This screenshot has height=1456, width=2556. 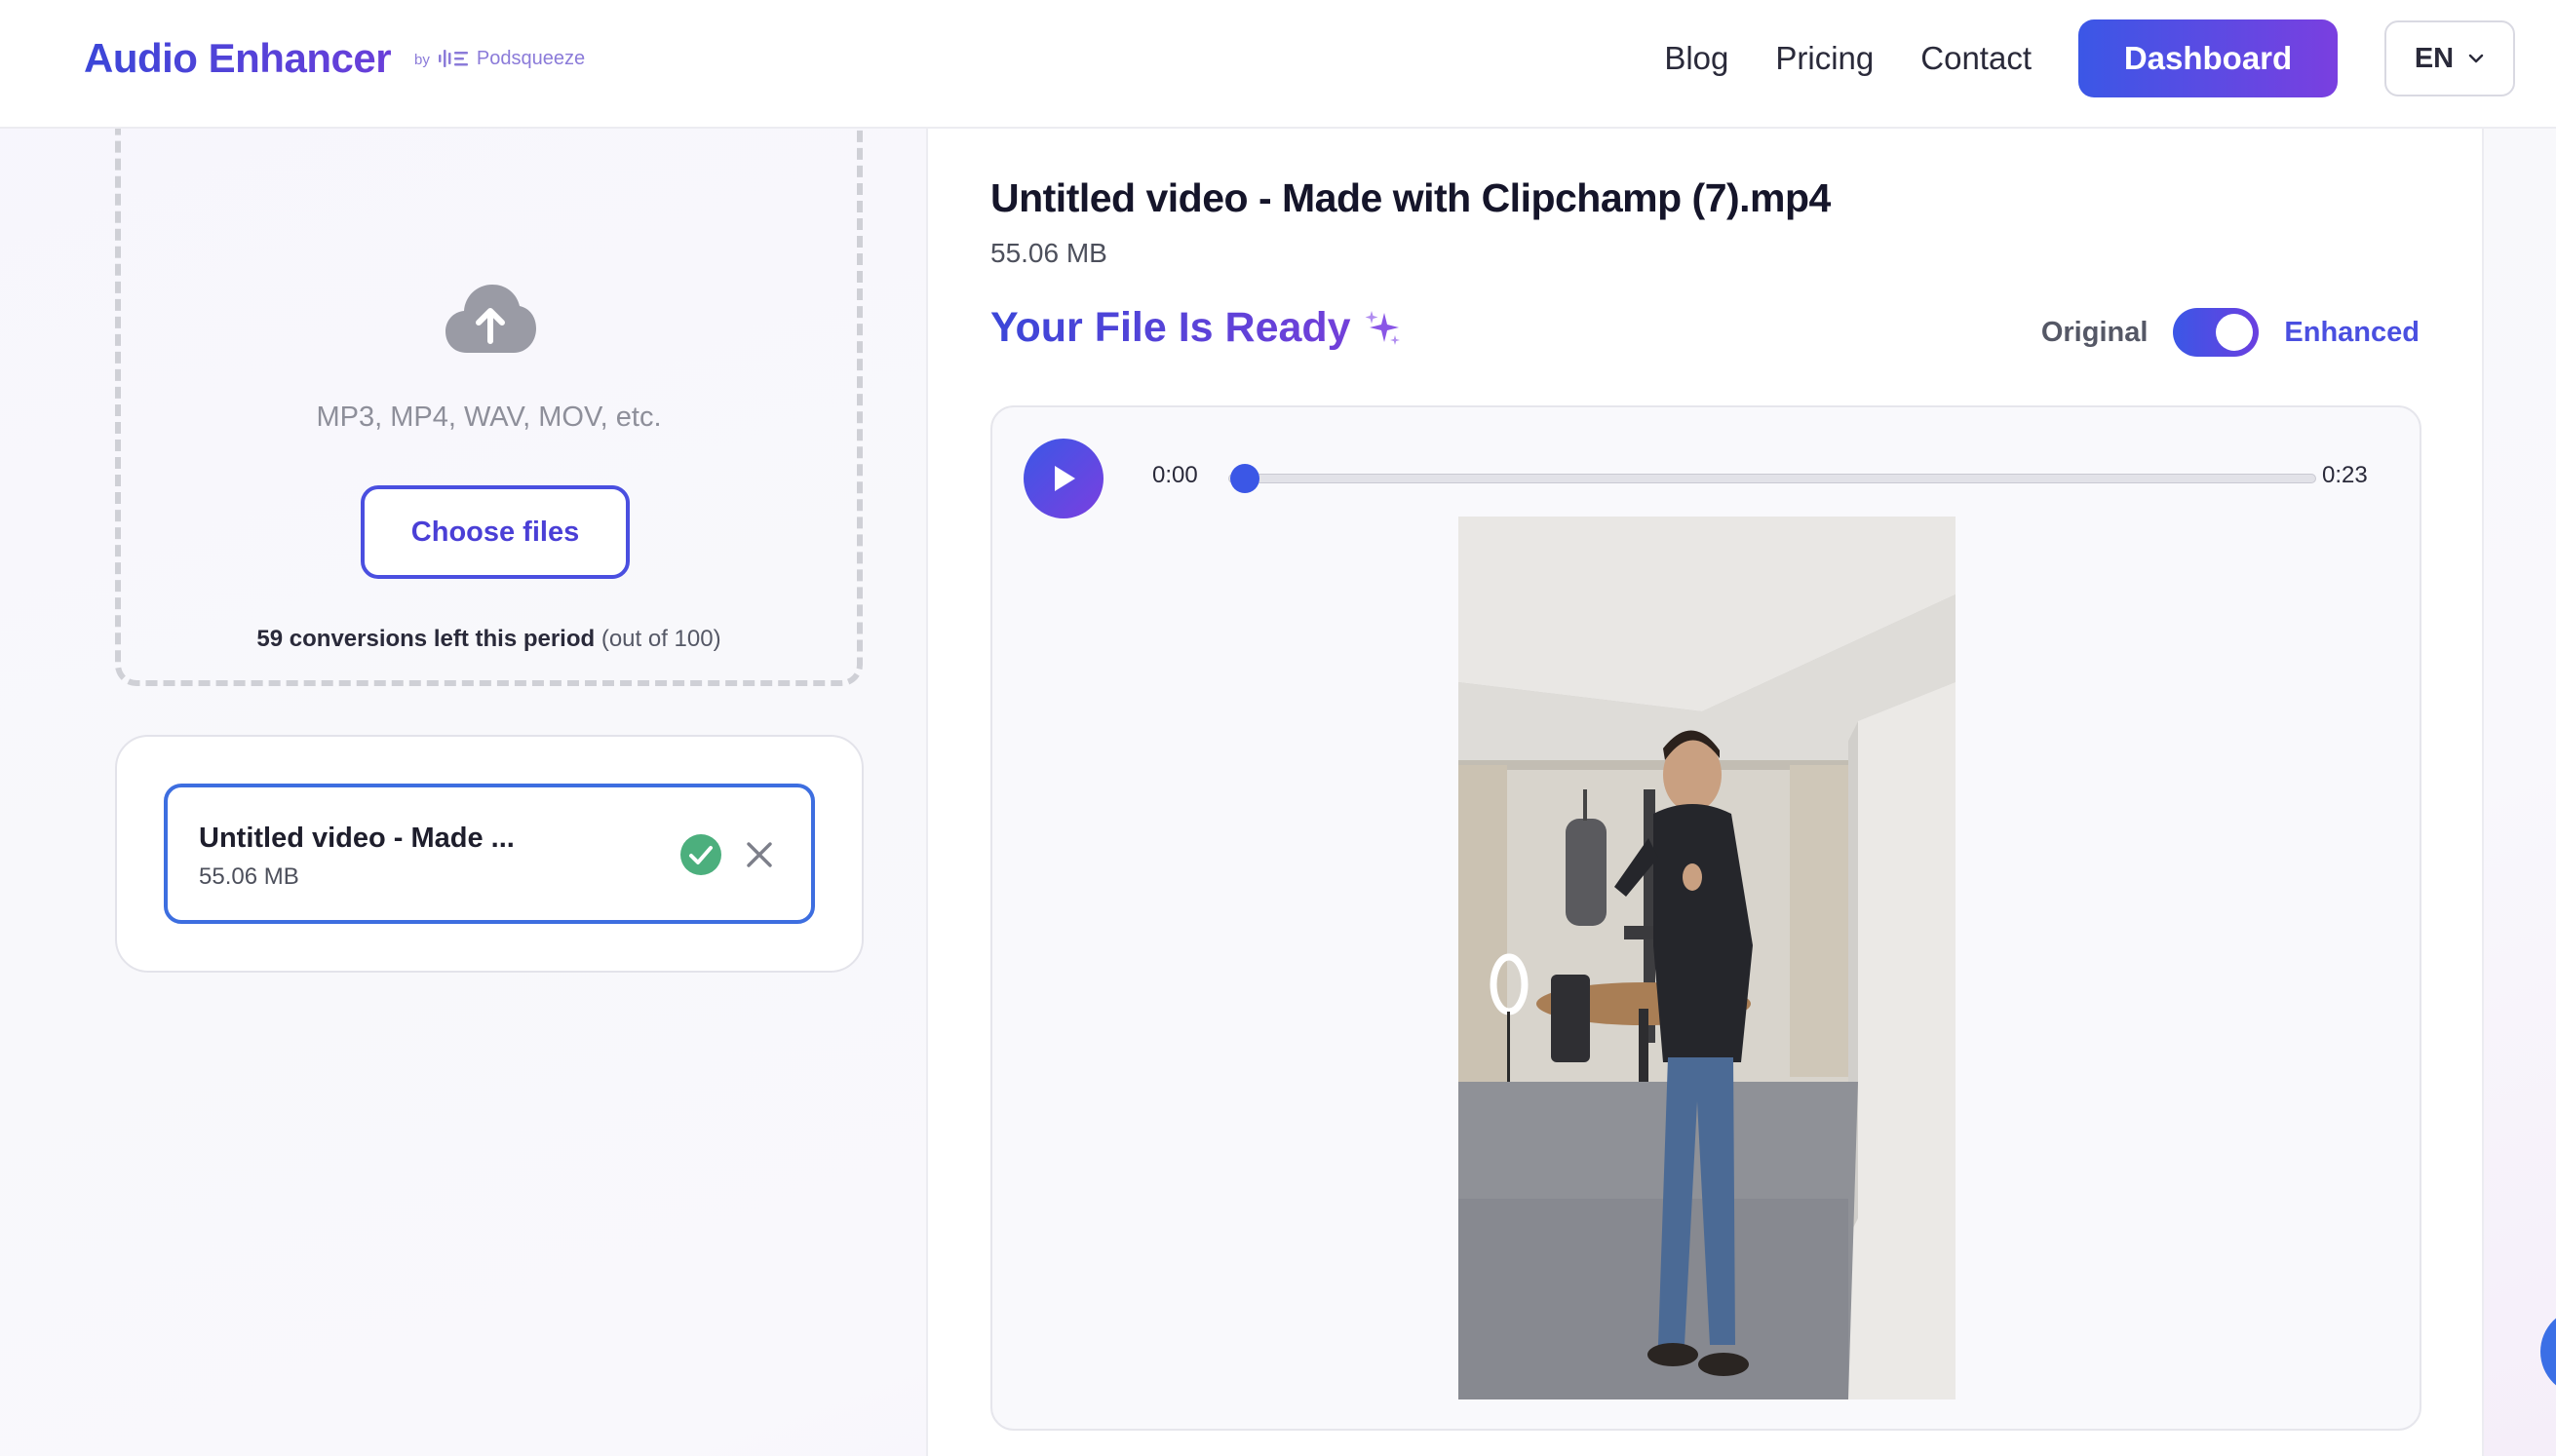 I want to click on brand-partner-name: Podsqueeze, so click(x=531, y=58).